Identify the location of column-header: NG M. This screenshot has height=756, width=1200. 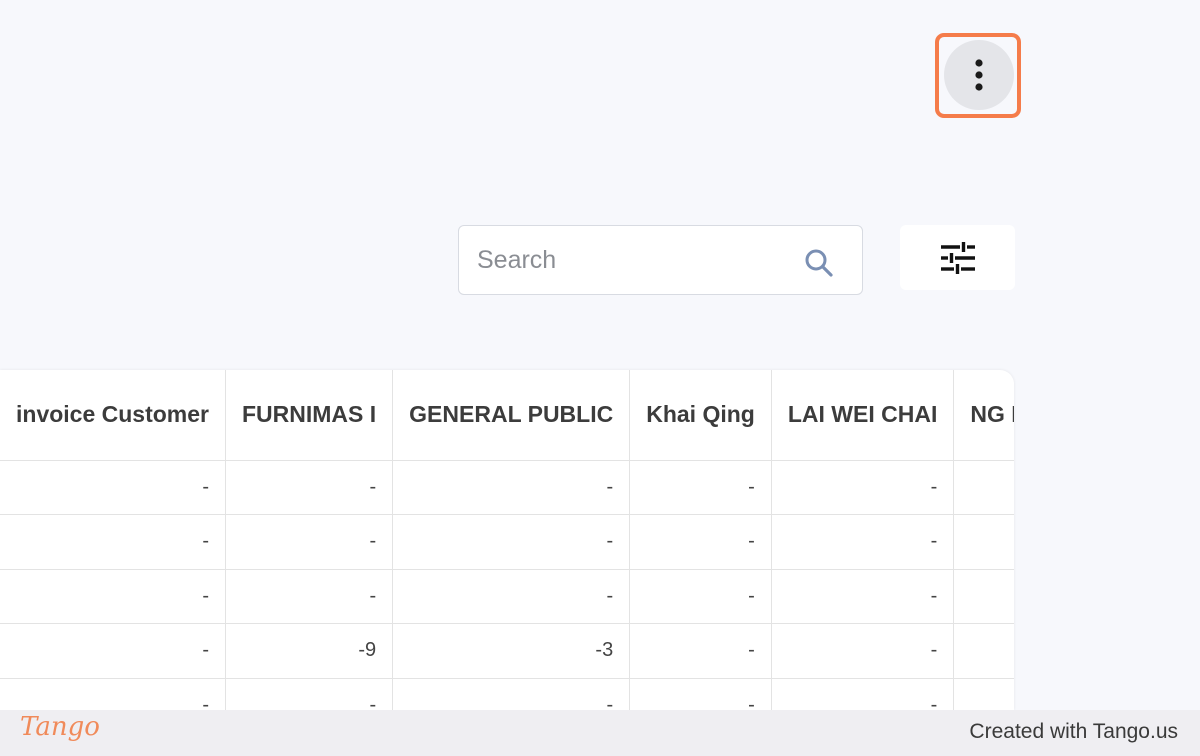
(983, 415).